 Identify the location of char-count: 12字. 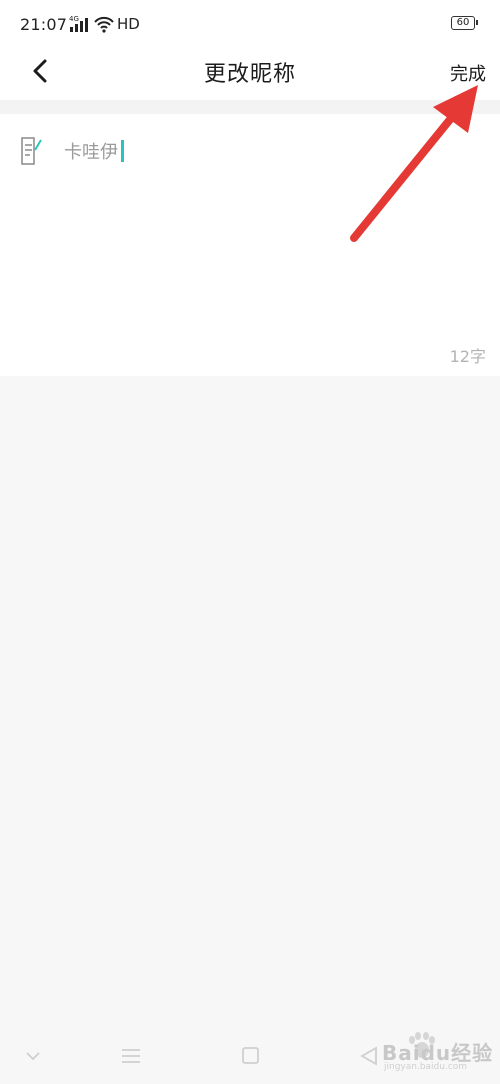
(467, 356).